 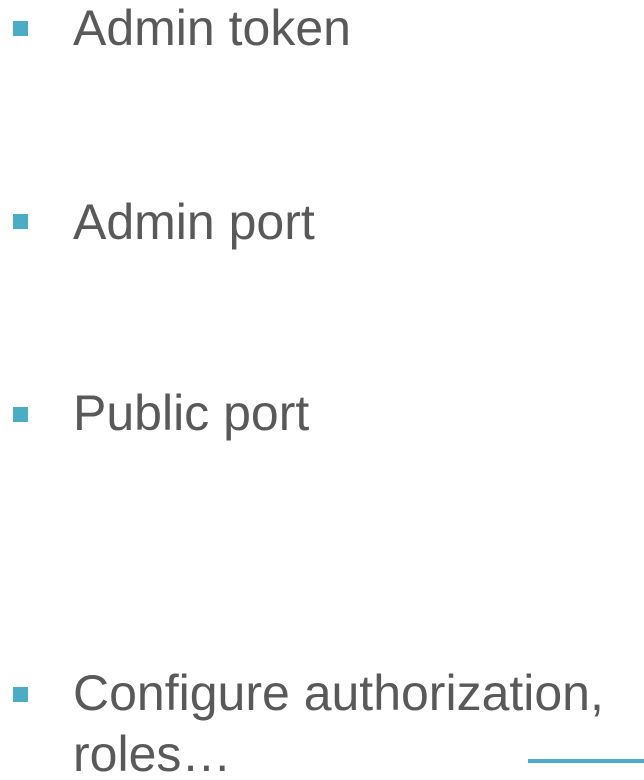 What do you see at coordinates (338, 693) in the screenshot?
I see `bullet-text-line-1: Configure authorization,` at bounding box center [338, 693].